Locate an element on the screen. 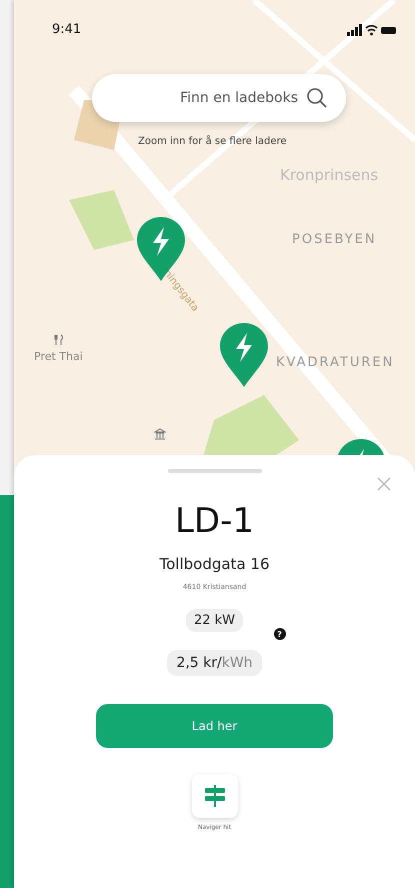 This screenshot has height=888, width=415. price-unit: kWh is located at coordinates (237, 663).